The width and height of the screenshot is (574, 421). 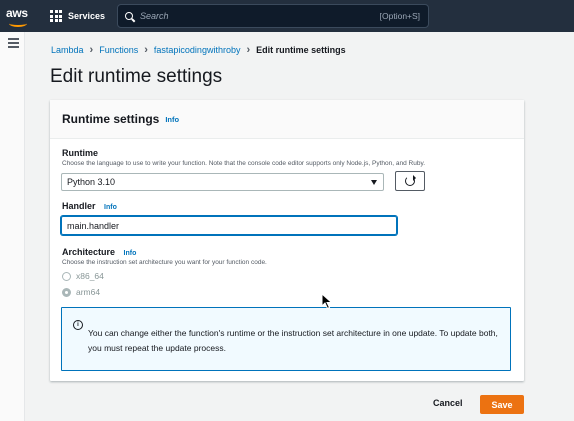 I want to click on handler-label: Handler Info, so click(x=89, y=206).